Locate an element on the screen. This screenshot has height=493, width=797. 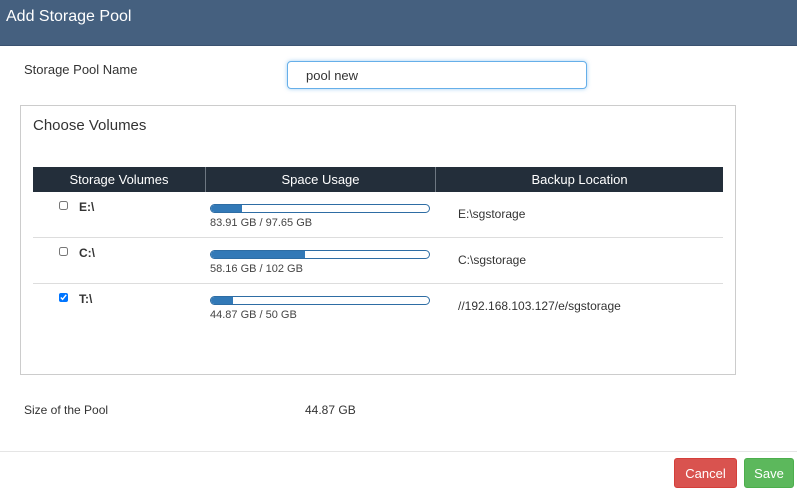
volume-name: T:\ is located at coordinates (86, 299).